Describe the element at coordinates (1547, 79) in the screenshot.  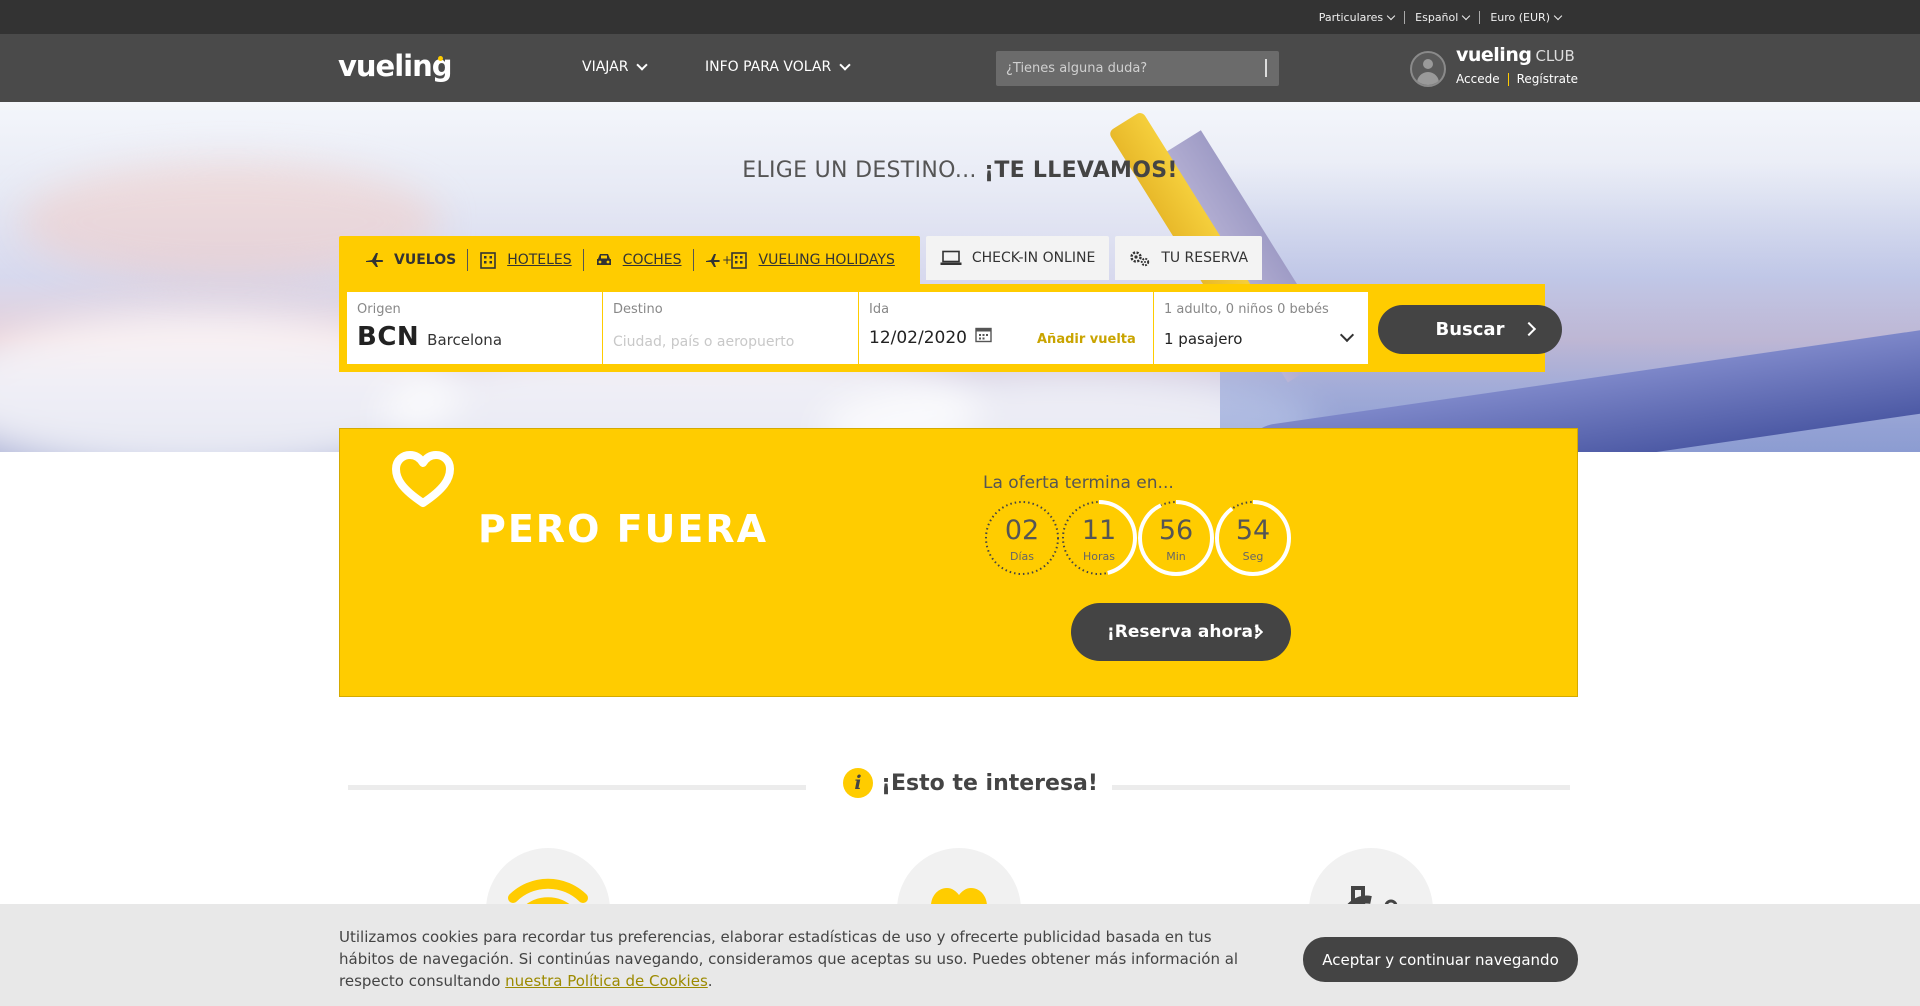
I see `register-link: Regístrate` at that location.